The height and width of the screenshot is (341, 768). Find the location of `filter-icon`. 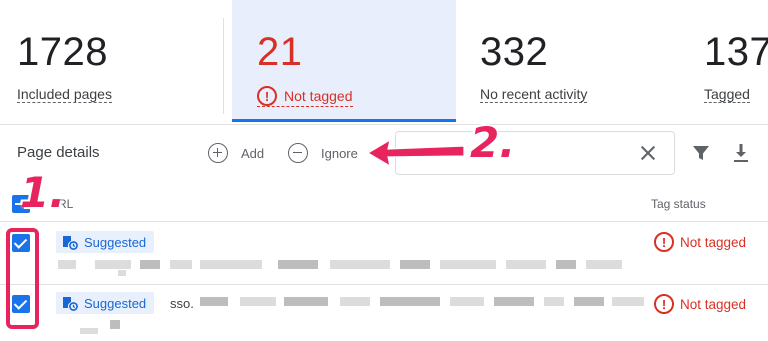

filter-icon is located at coordinates (701, 153).